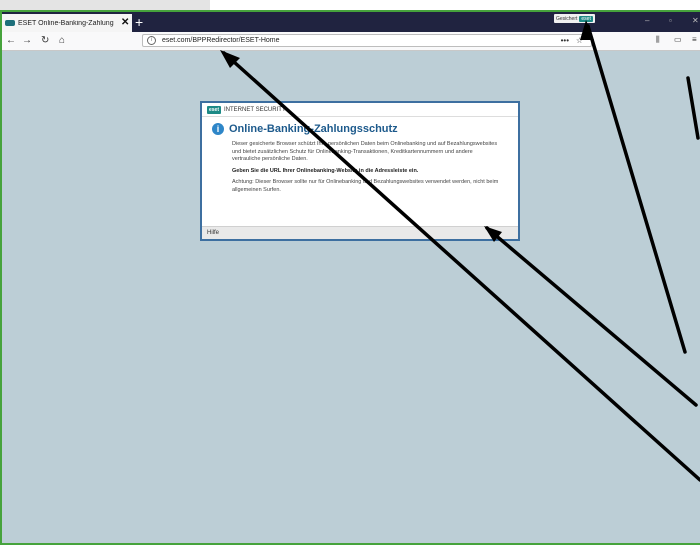  I want to click on secured-badge: Gesichert eset, so click(574, 18).